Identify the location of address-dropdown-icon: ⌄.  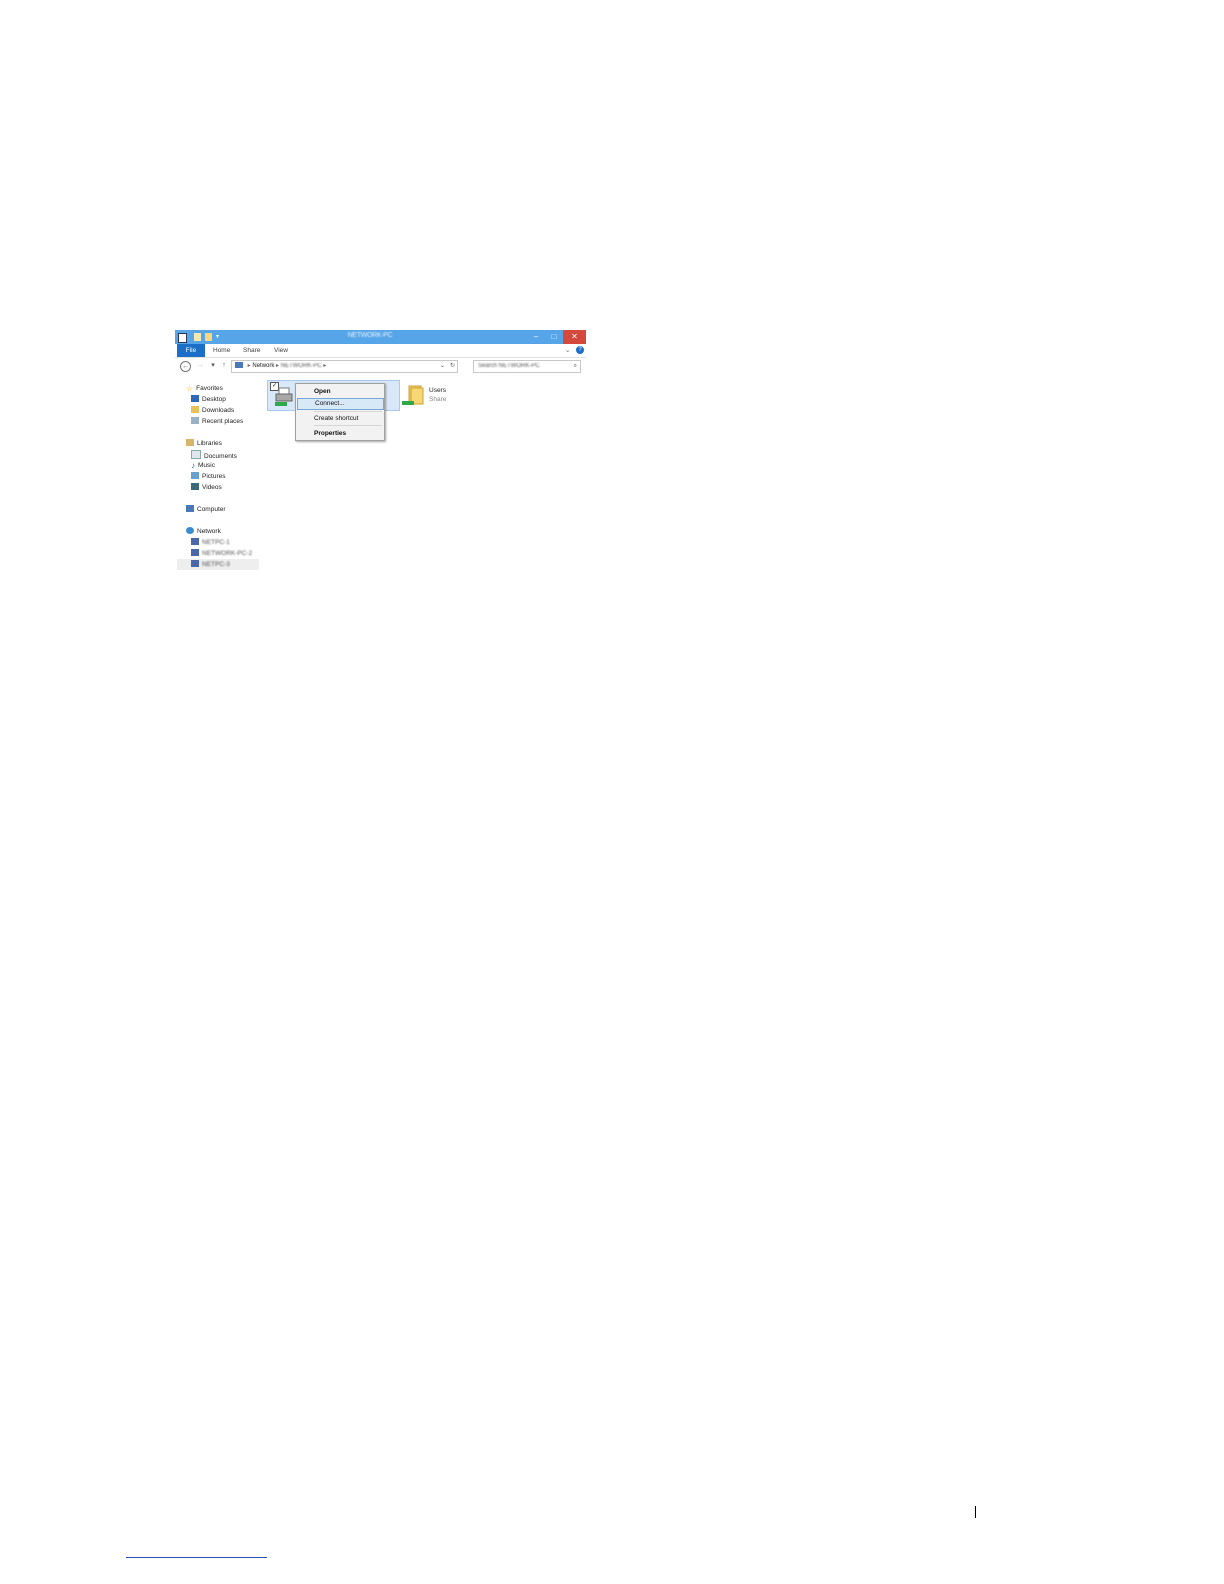
(442, 366).